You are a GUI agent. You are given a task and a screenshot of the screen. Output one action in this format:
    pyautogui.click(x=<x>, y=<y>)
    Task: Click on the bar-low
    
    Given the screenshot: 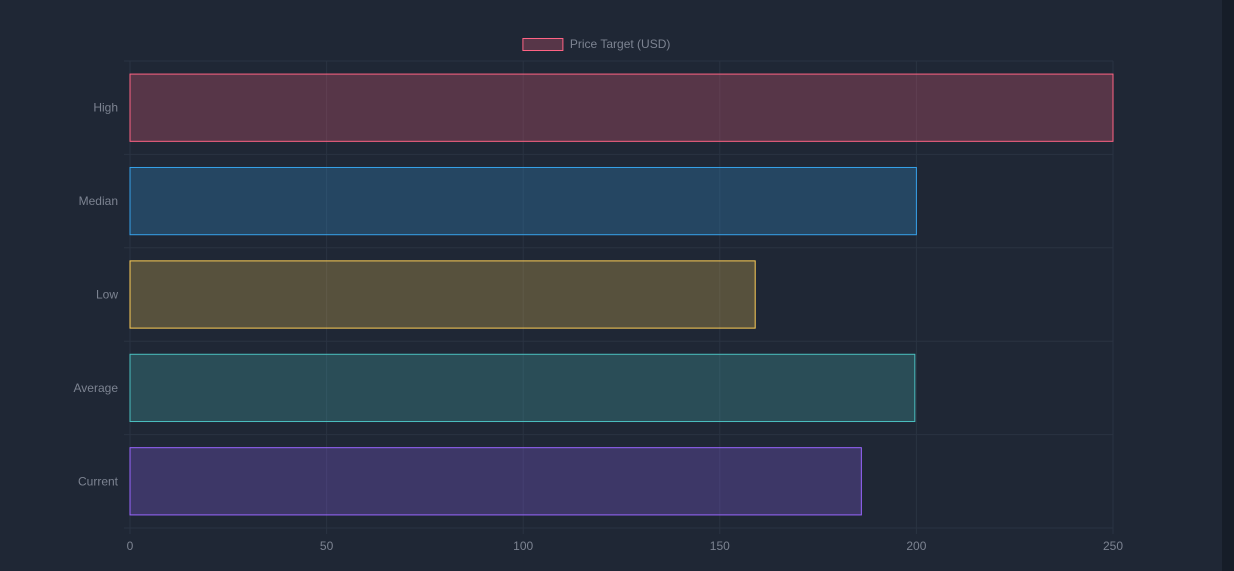 What is the action you would take?
    pyautogui.click(x=442, y=294)
    